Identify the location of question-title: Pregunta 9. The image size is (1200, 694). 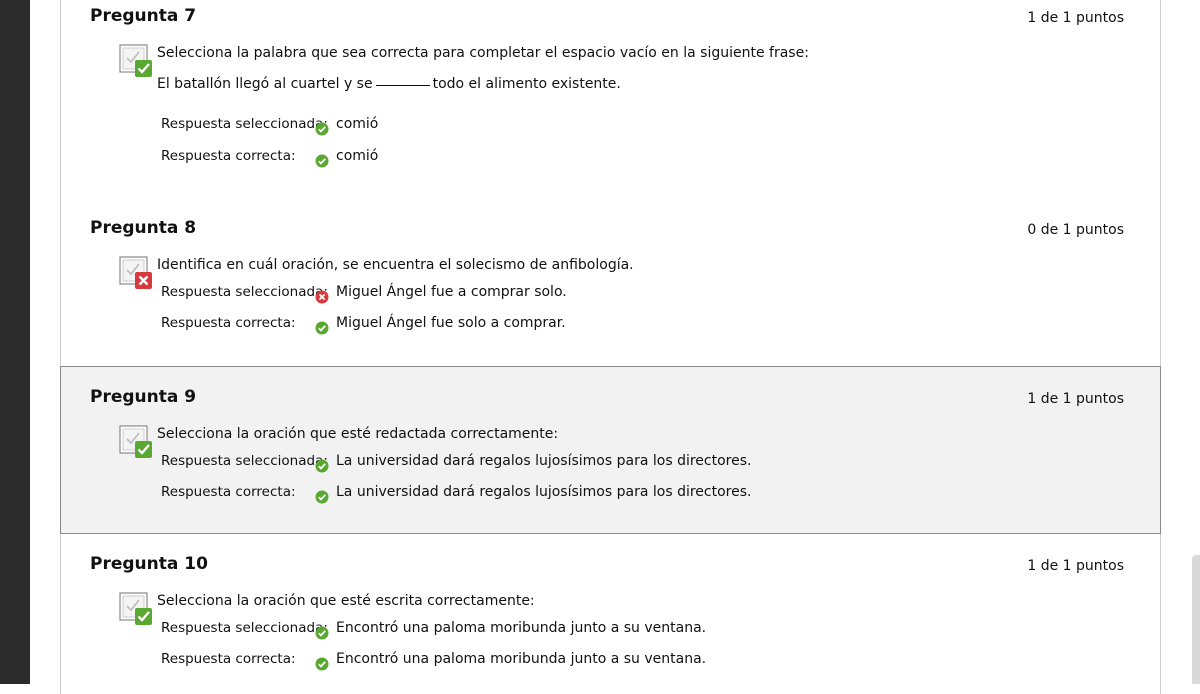
(143, 397).